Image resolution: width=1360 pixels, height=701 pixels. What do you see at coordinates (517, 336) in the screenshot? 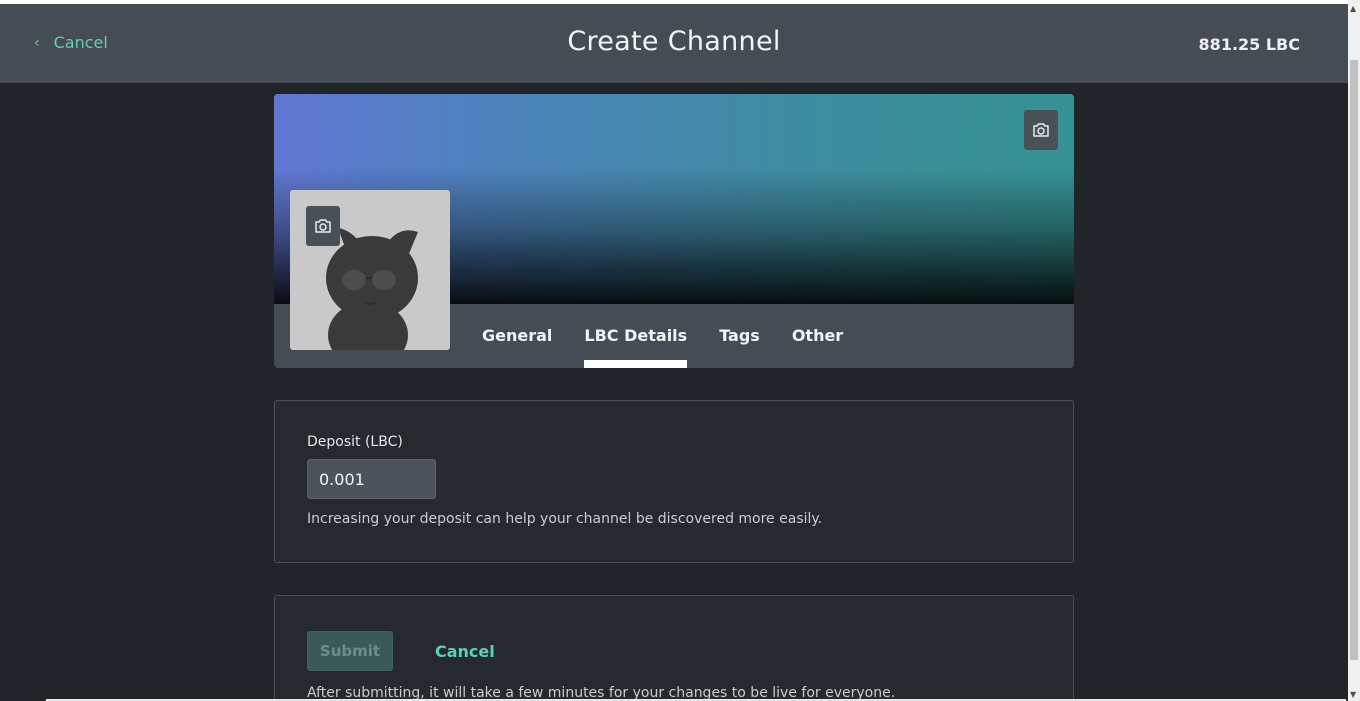
I see `tab-general: General` at bounding box center [517, 336].